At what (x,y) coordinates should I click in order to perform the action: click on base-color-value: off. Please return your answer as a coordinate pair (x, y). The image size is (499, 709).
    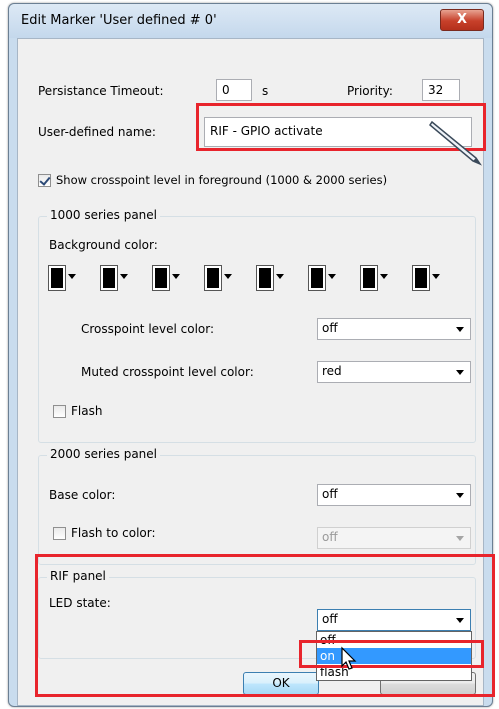
    Looking at the image, I should click on (330, 494).